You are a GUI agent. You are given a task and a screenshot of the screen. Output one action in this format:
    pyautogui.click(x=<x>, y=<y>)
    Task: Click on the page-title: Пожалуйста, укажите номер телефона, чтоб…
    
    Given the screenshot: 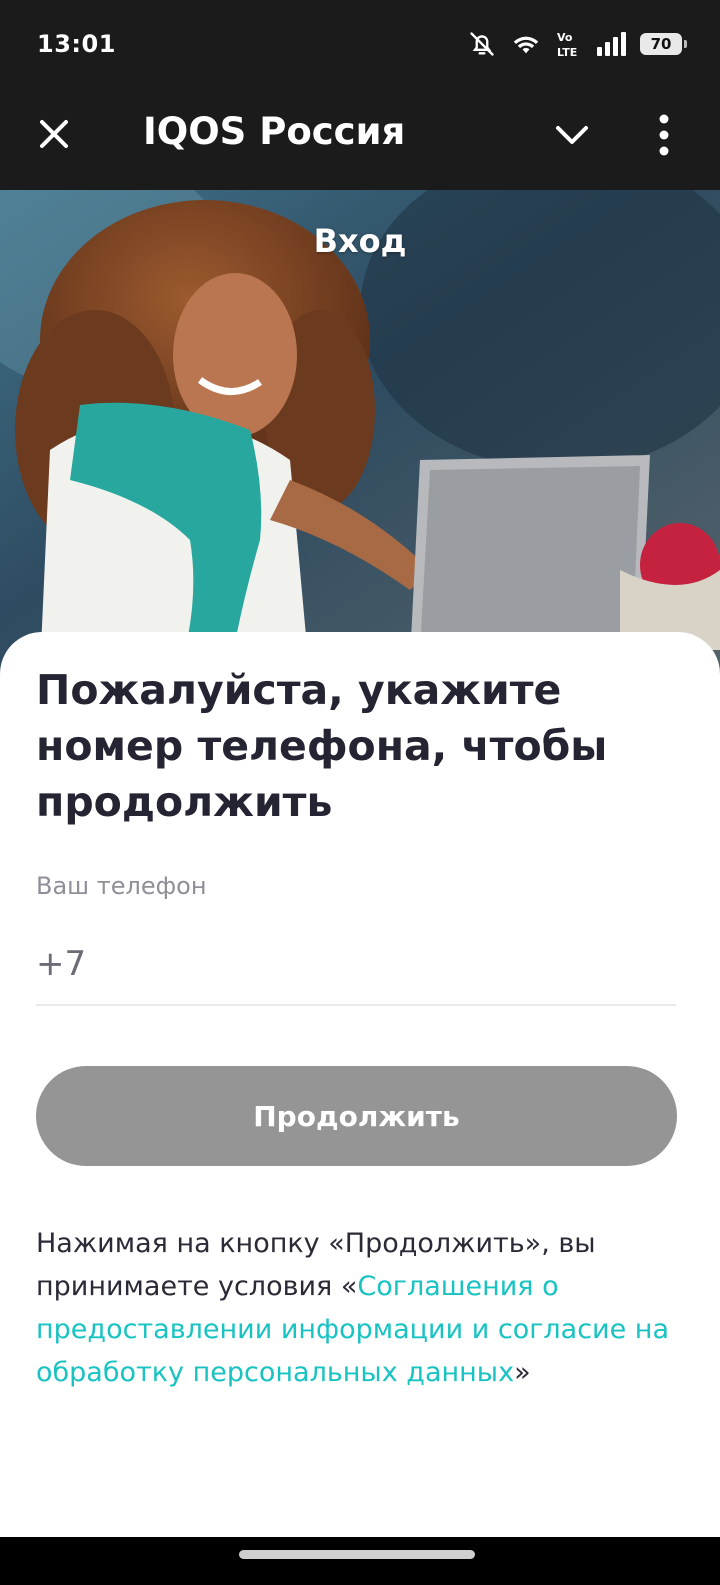 What is the action you would take?
    pyautogui.click(x=322, y=746)
    